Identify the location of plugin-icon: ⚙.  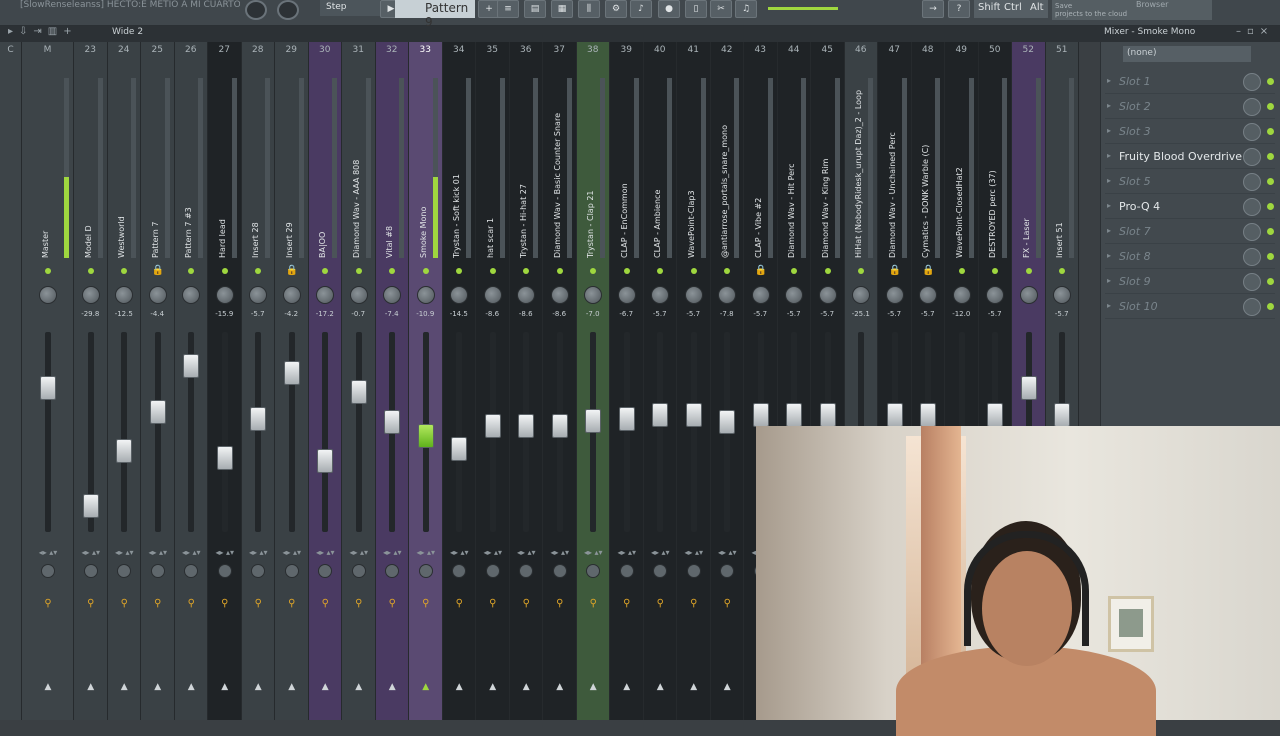
(616, 9).